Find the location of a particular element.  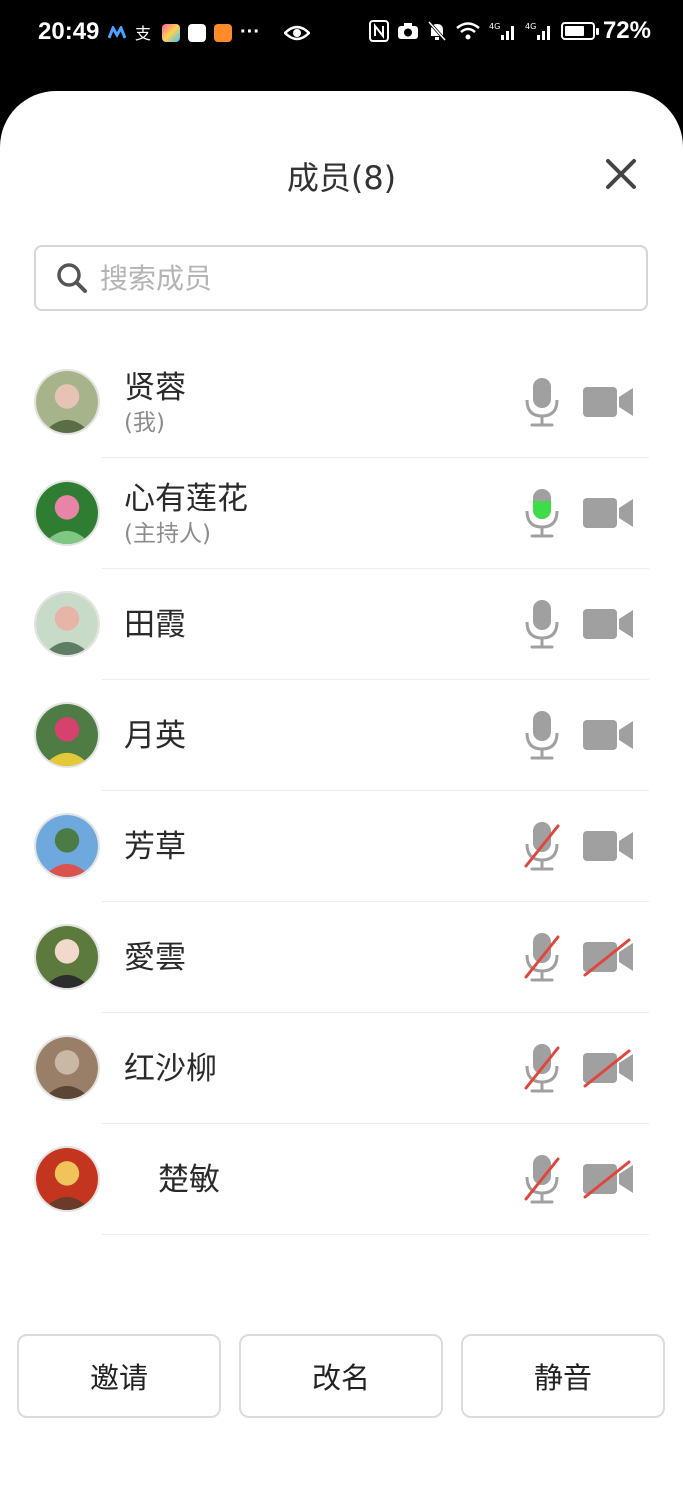

search-box is located at coordinates (341, 278).